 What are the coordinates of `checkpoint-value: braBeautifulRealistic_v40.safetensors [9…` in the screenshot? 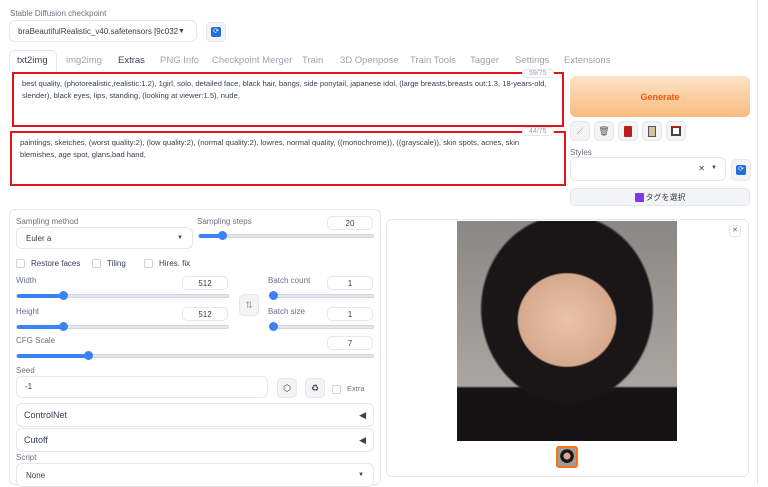 It's located at (98, 31).